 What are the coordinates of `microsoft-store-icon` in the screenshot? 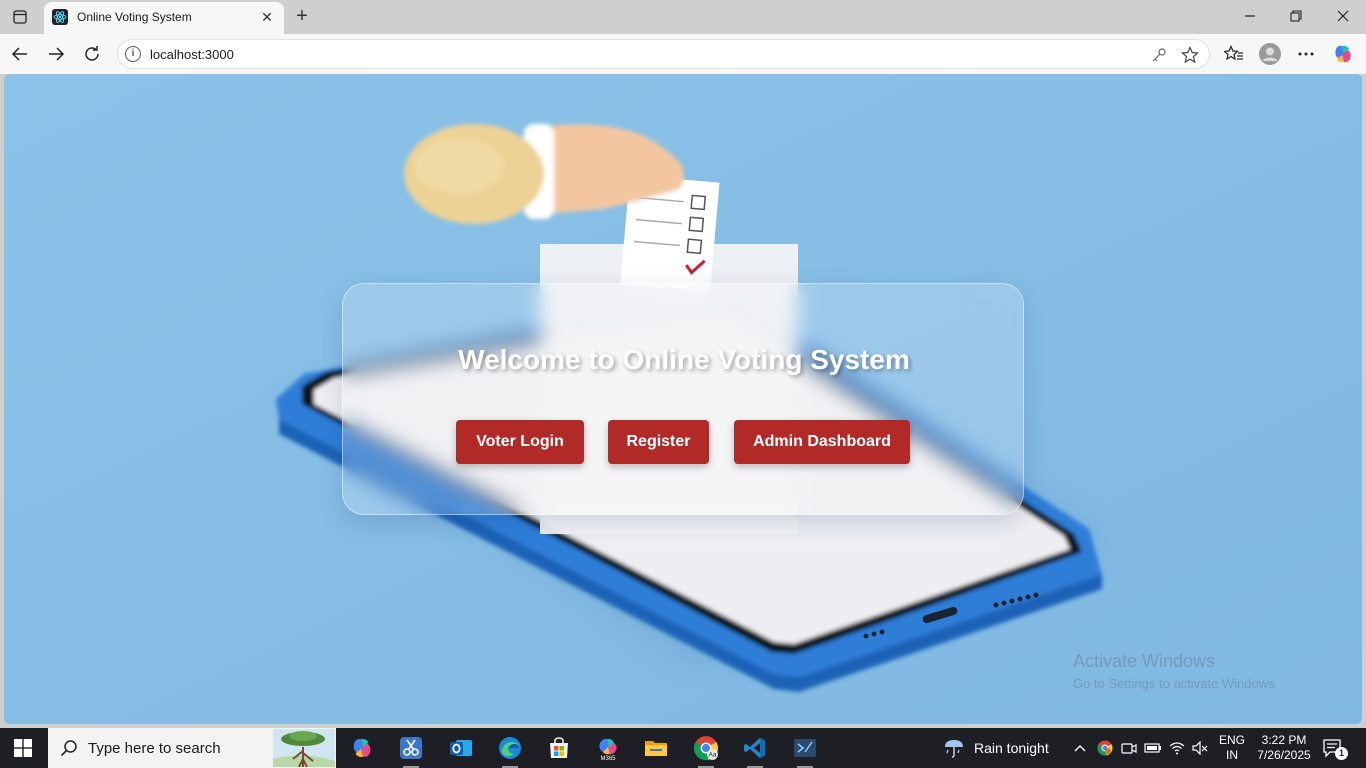 It's located at (559, 748).